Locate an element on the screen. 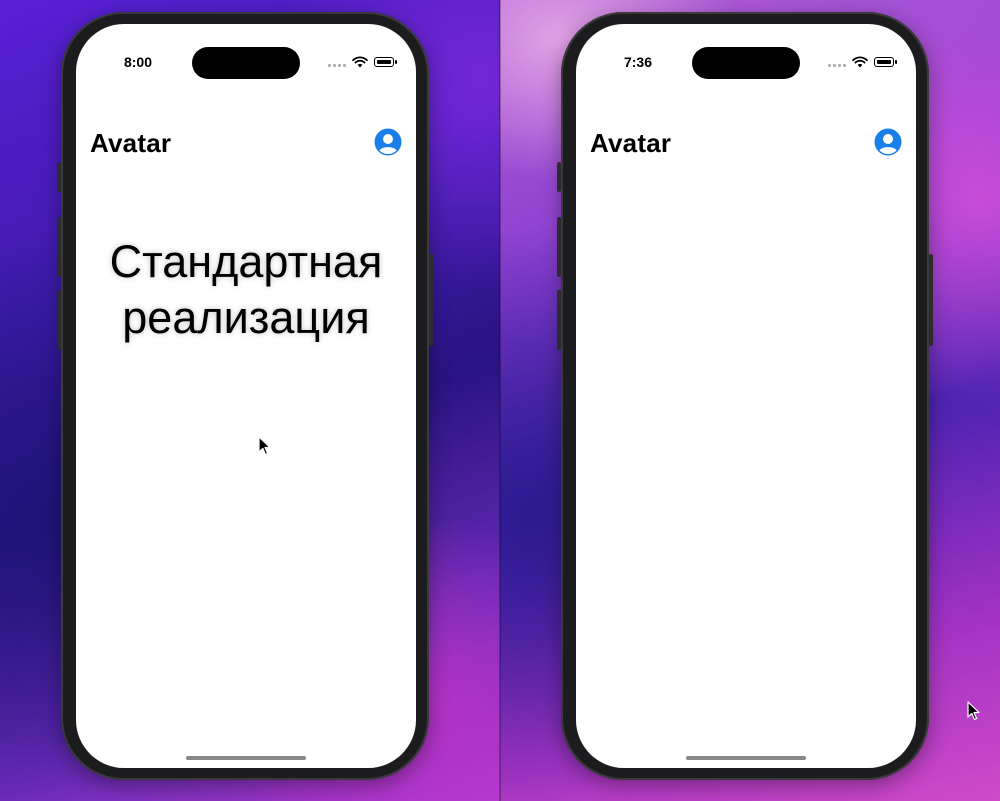  placeholder-text-line2: реализация is located at coordinates (246, 317).